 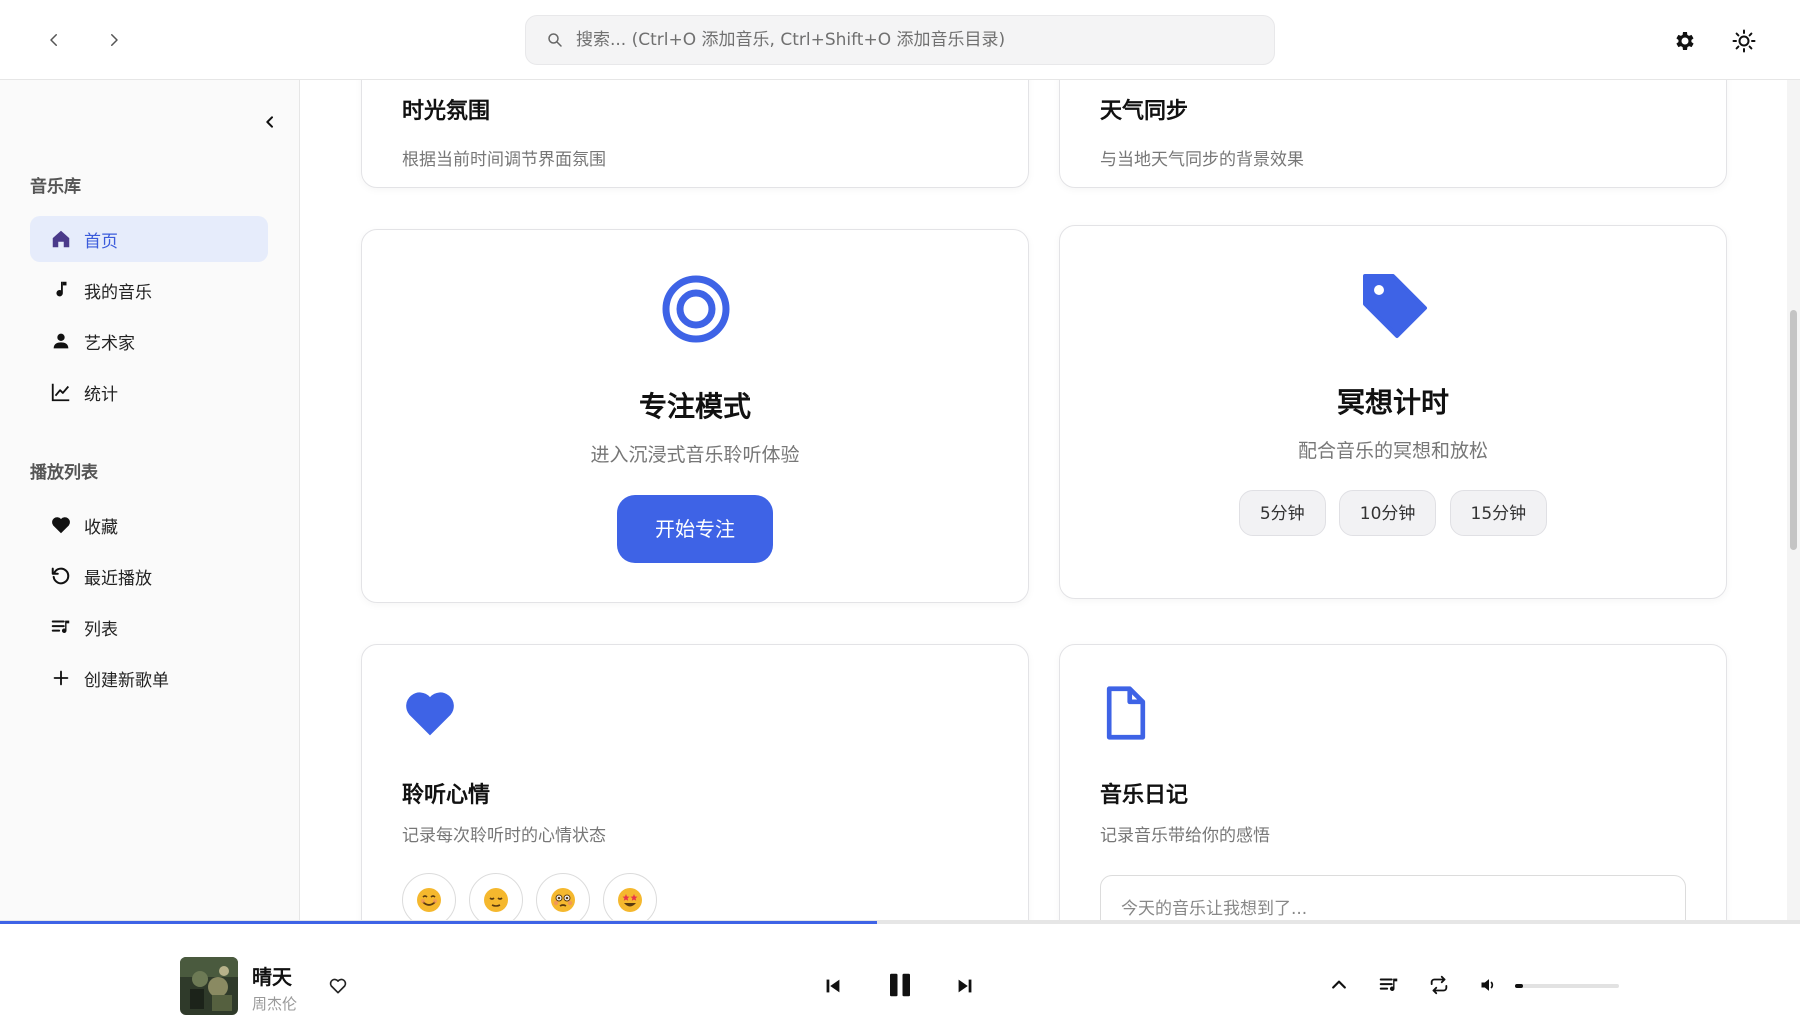 I want to click on smiling-face-icon, so click(x=429, y=900).